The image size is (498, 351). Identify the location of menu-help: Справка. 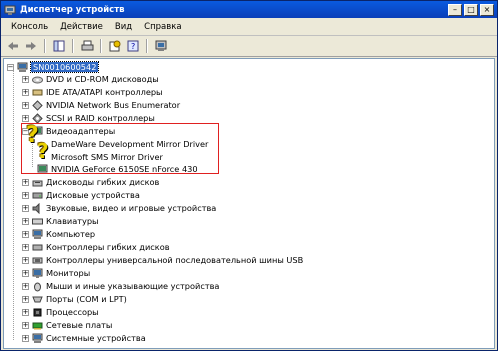
(162, 27).